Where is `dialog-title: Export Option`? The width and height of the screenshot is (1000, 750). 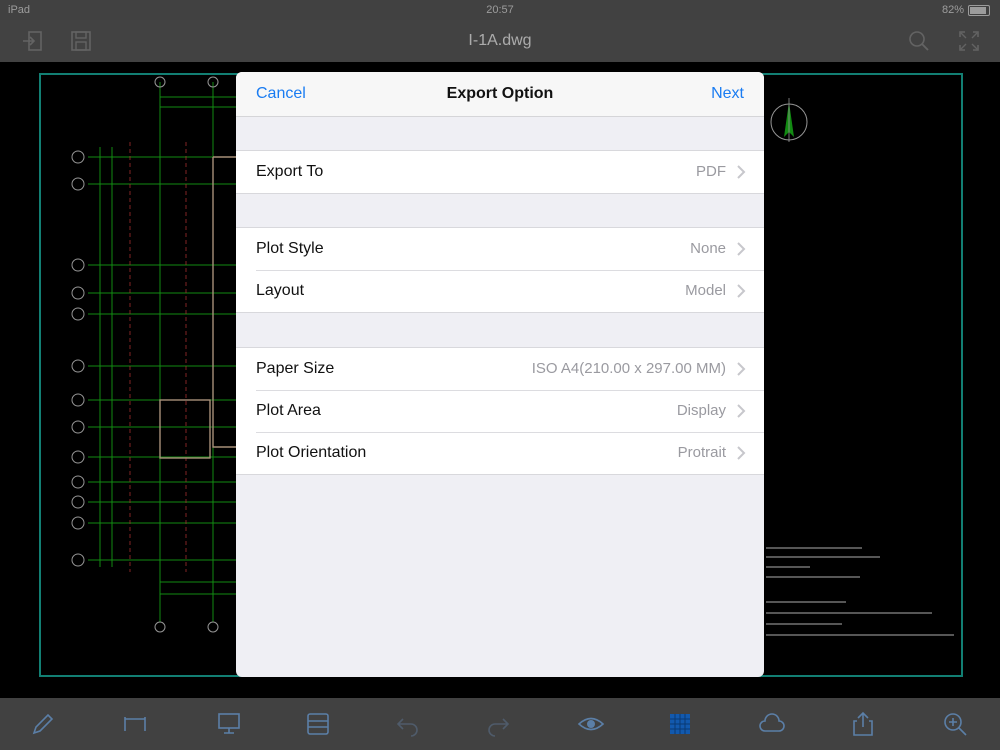 dialog-title: Export Option is located at coordinates (500, 93).